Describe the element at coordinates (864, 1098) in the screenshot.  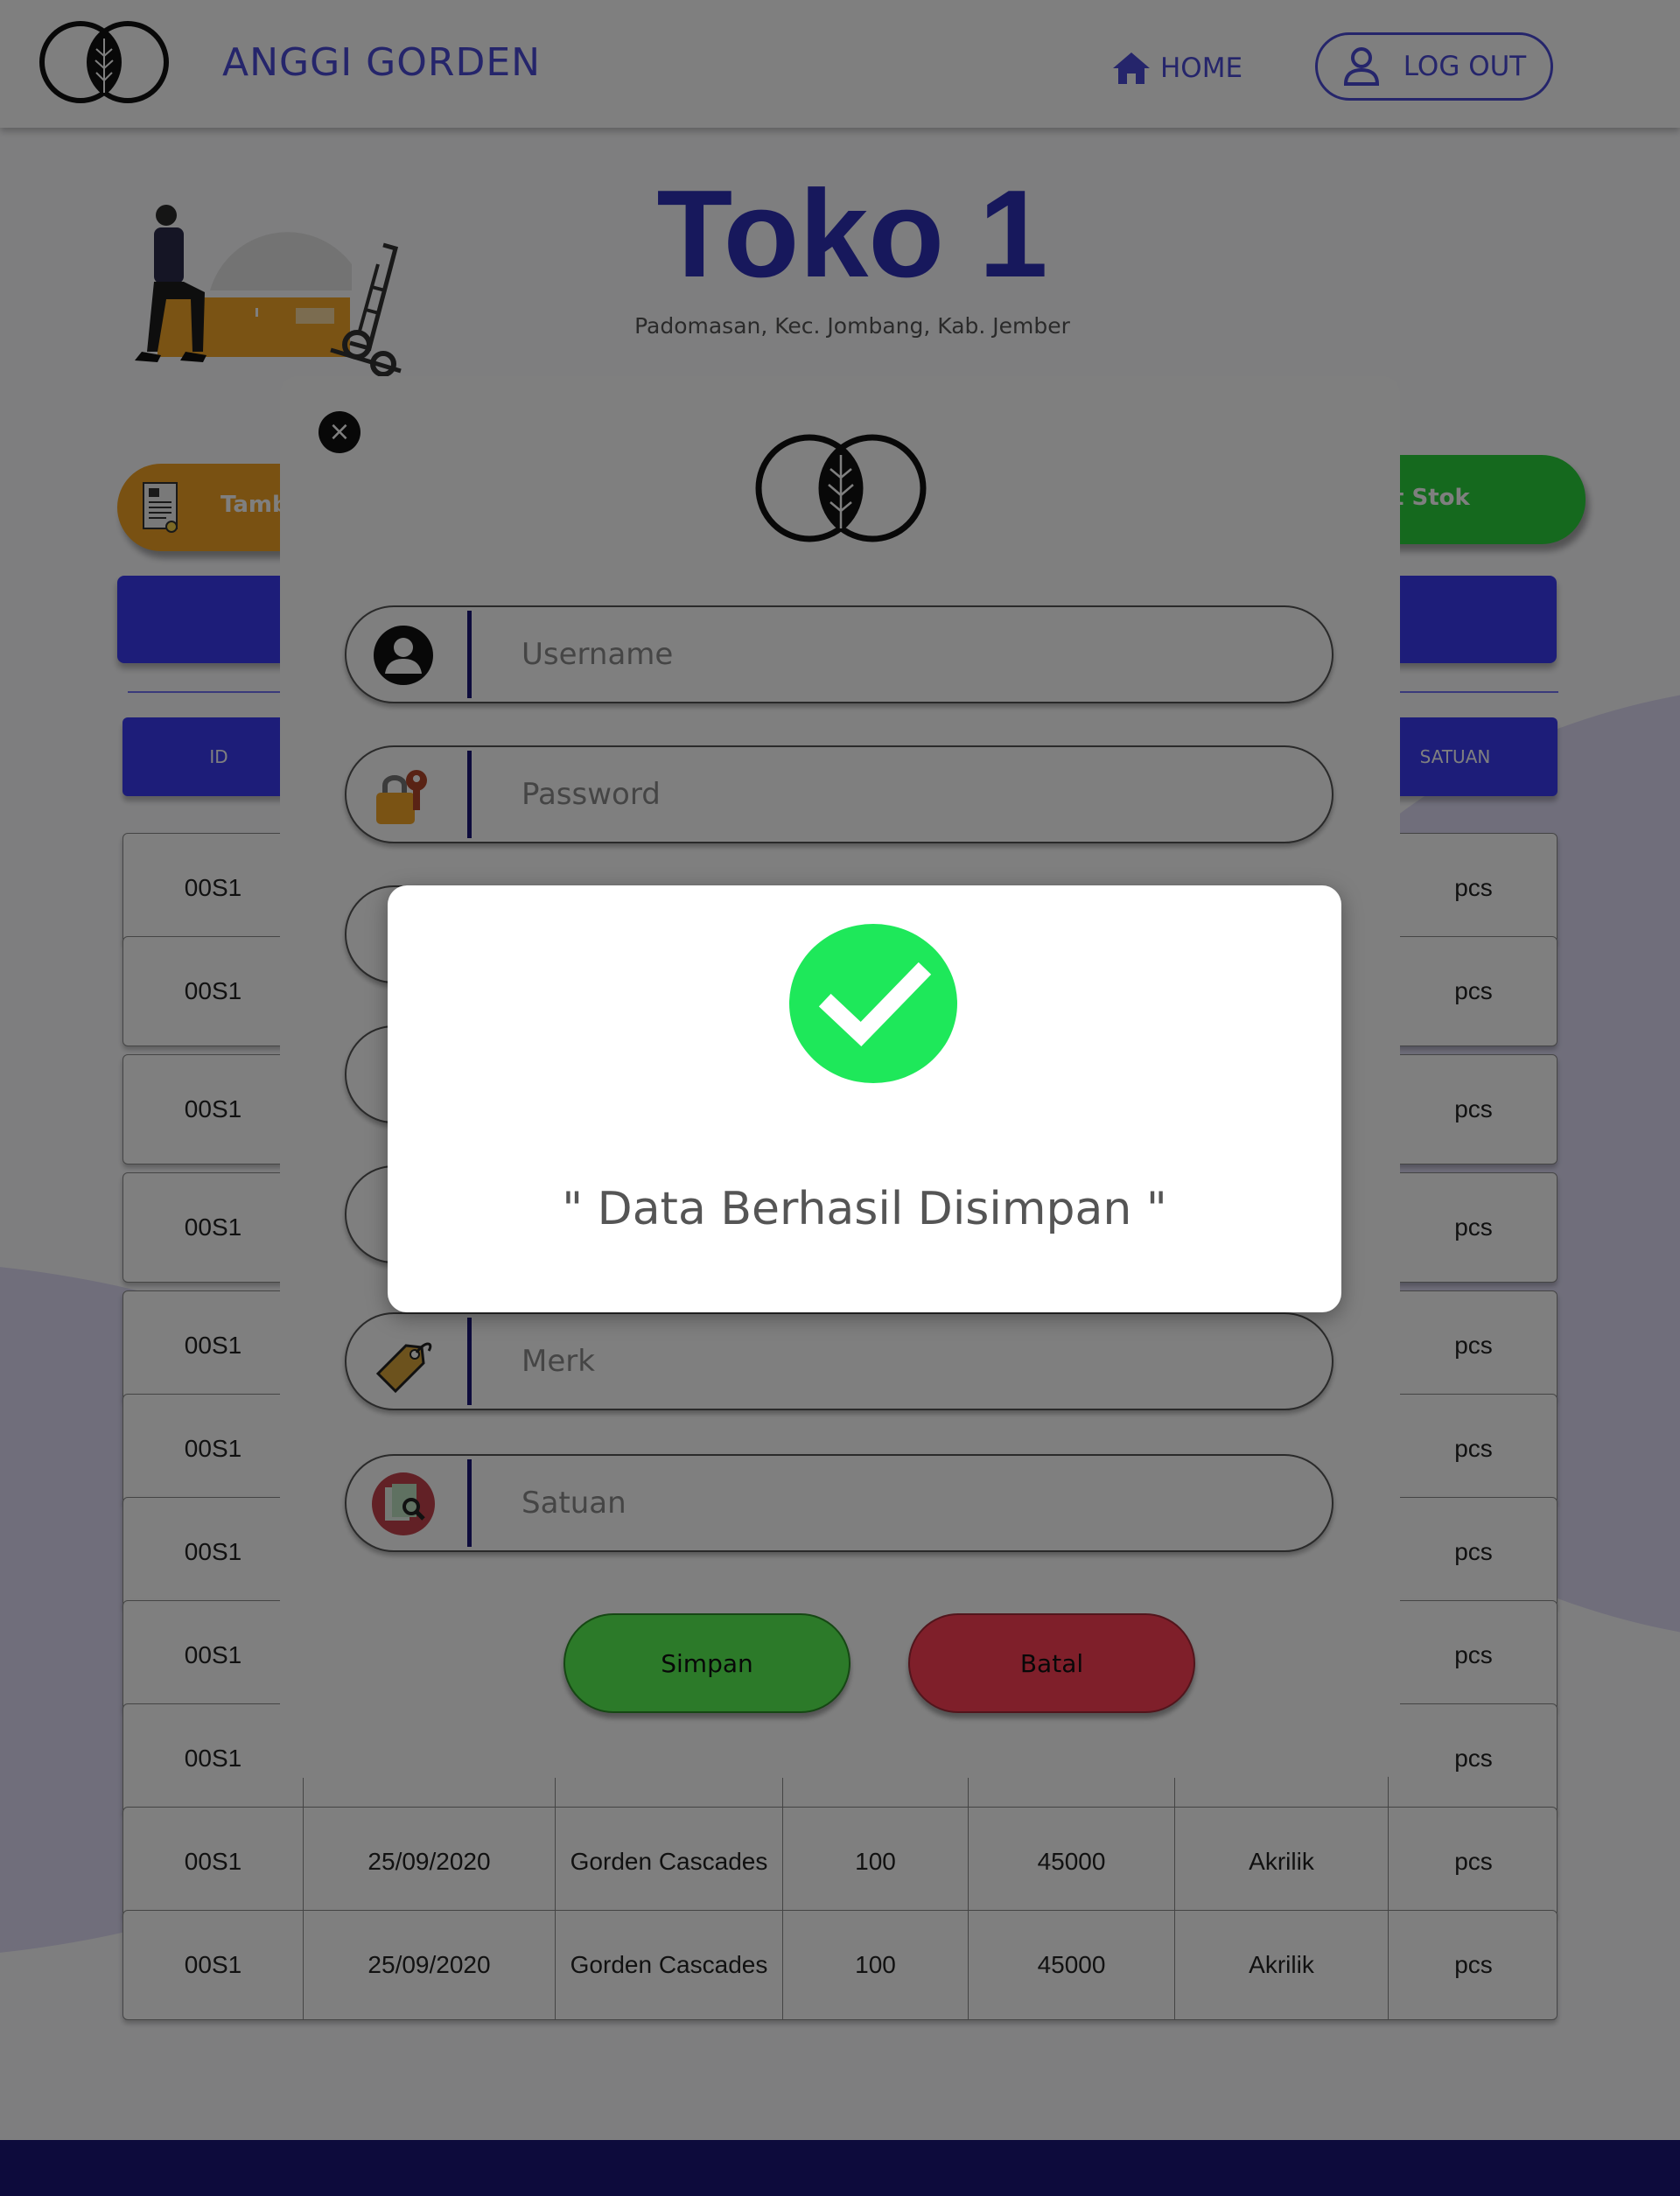
I see `success-dialog: " Data Berhasil Disimpan "` at that location.